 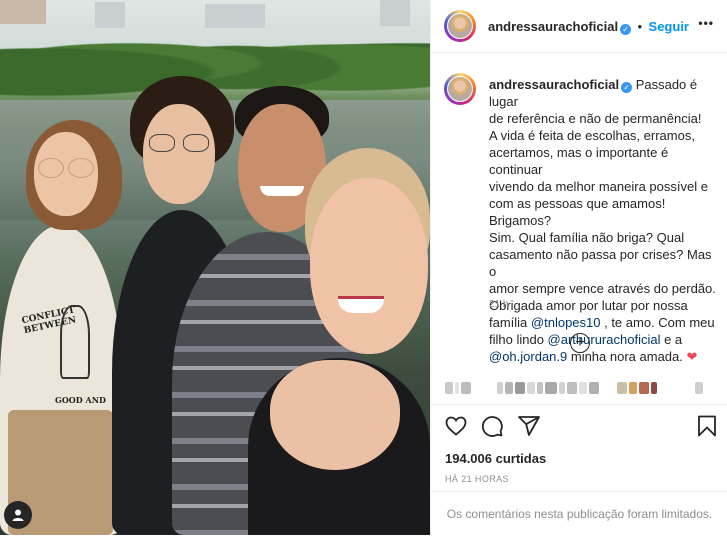 I want to click on share-icon, so click(x=529, y=426).